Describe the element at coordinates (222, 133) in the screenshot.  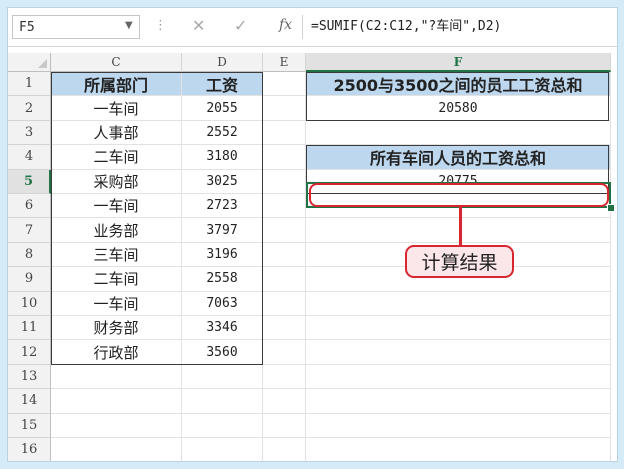
I see `cell-salary: 2552` at that location.